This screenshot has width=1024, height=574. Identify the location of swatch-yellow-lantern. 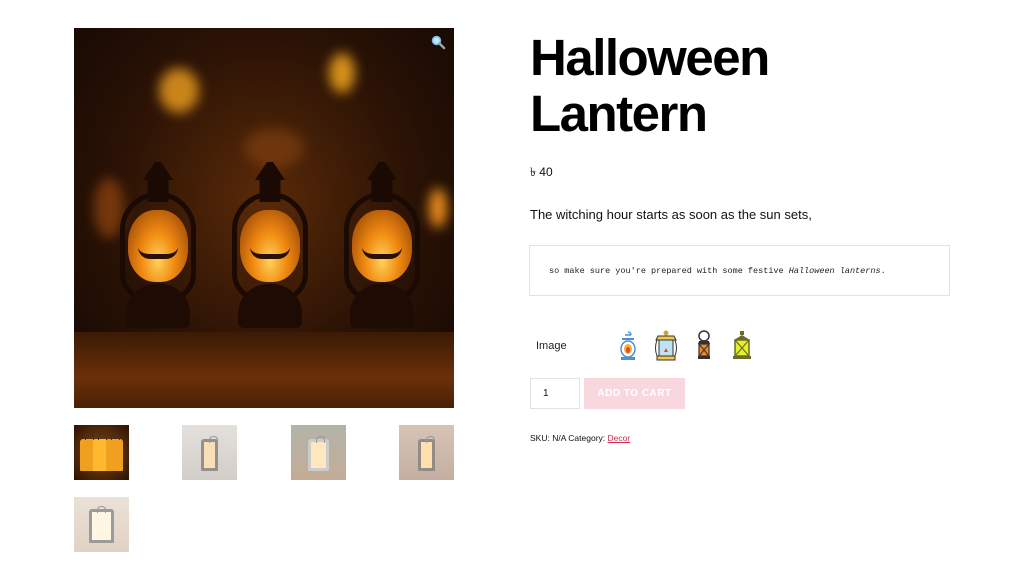
(666, 346).